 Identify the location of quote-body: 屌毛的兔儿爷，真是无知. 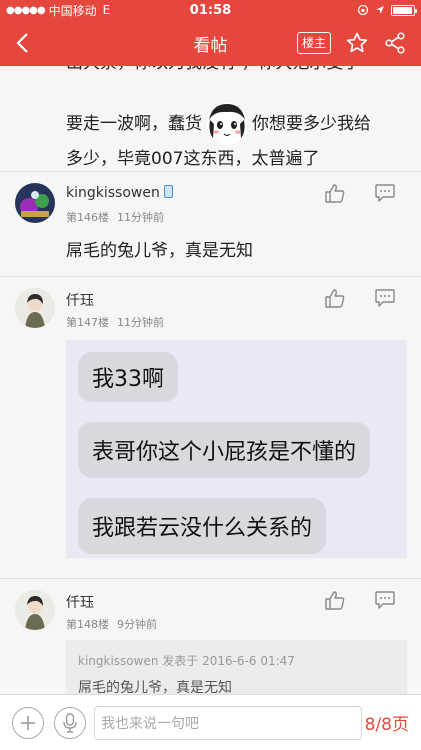
(155, 687).